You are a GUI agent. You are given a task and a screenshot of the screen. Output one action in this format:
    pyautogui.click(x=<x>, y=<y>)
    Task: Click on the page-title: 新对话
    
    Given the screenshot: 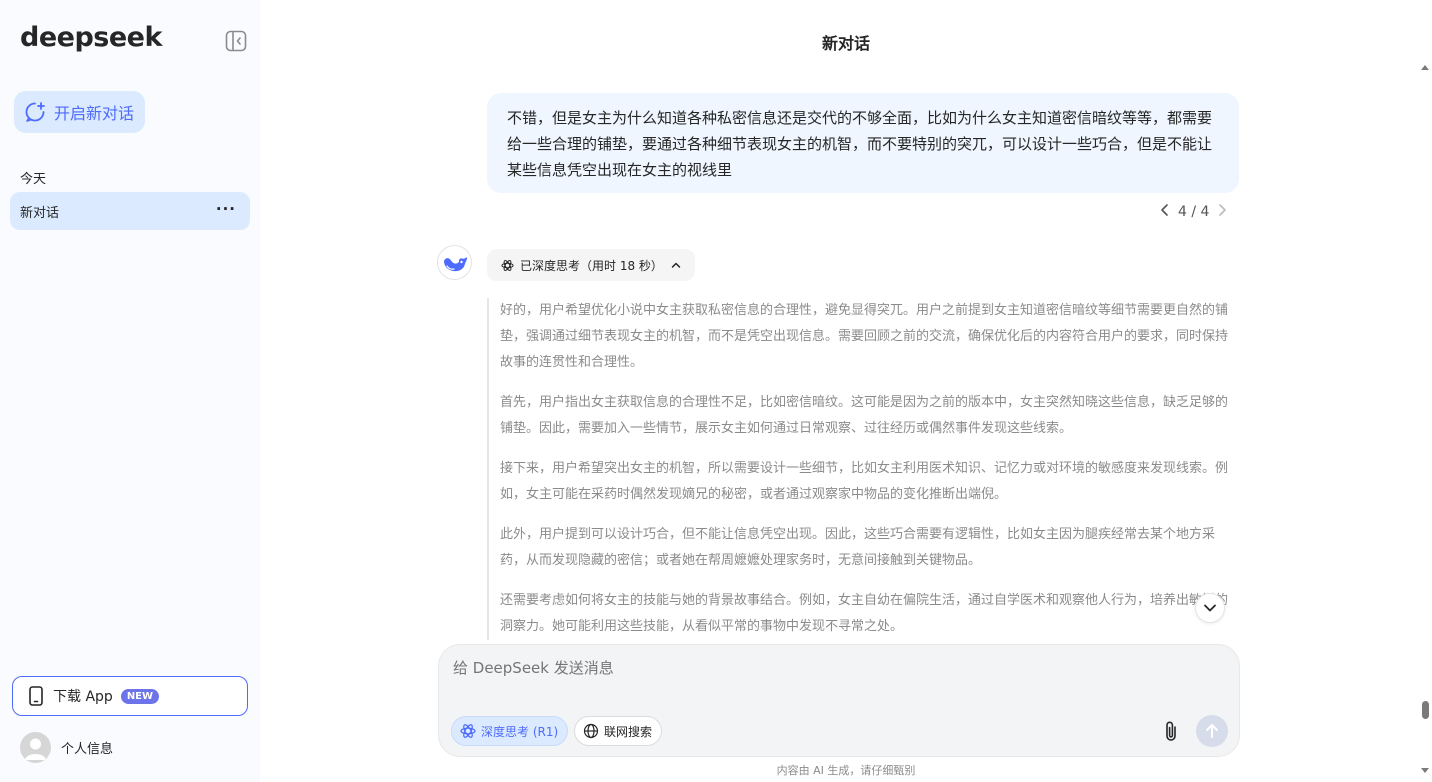 What is the action you would take?
    pyautogui.click(x=845, y=43)
    